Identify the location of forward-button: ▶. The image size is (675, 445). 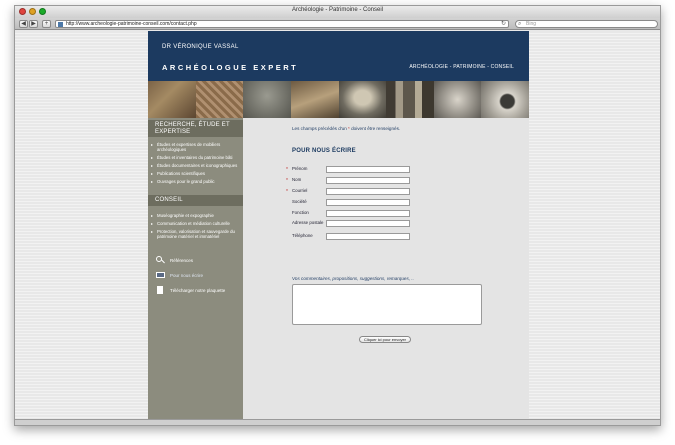
(33, 24).